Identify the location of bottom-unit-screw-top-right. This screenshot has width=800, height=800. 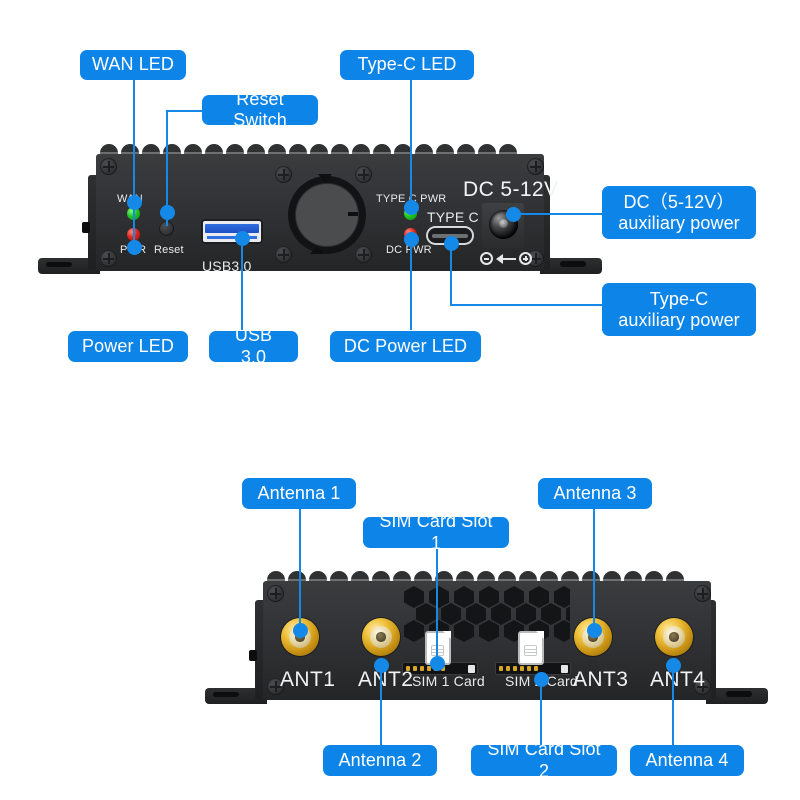
(702, 593).